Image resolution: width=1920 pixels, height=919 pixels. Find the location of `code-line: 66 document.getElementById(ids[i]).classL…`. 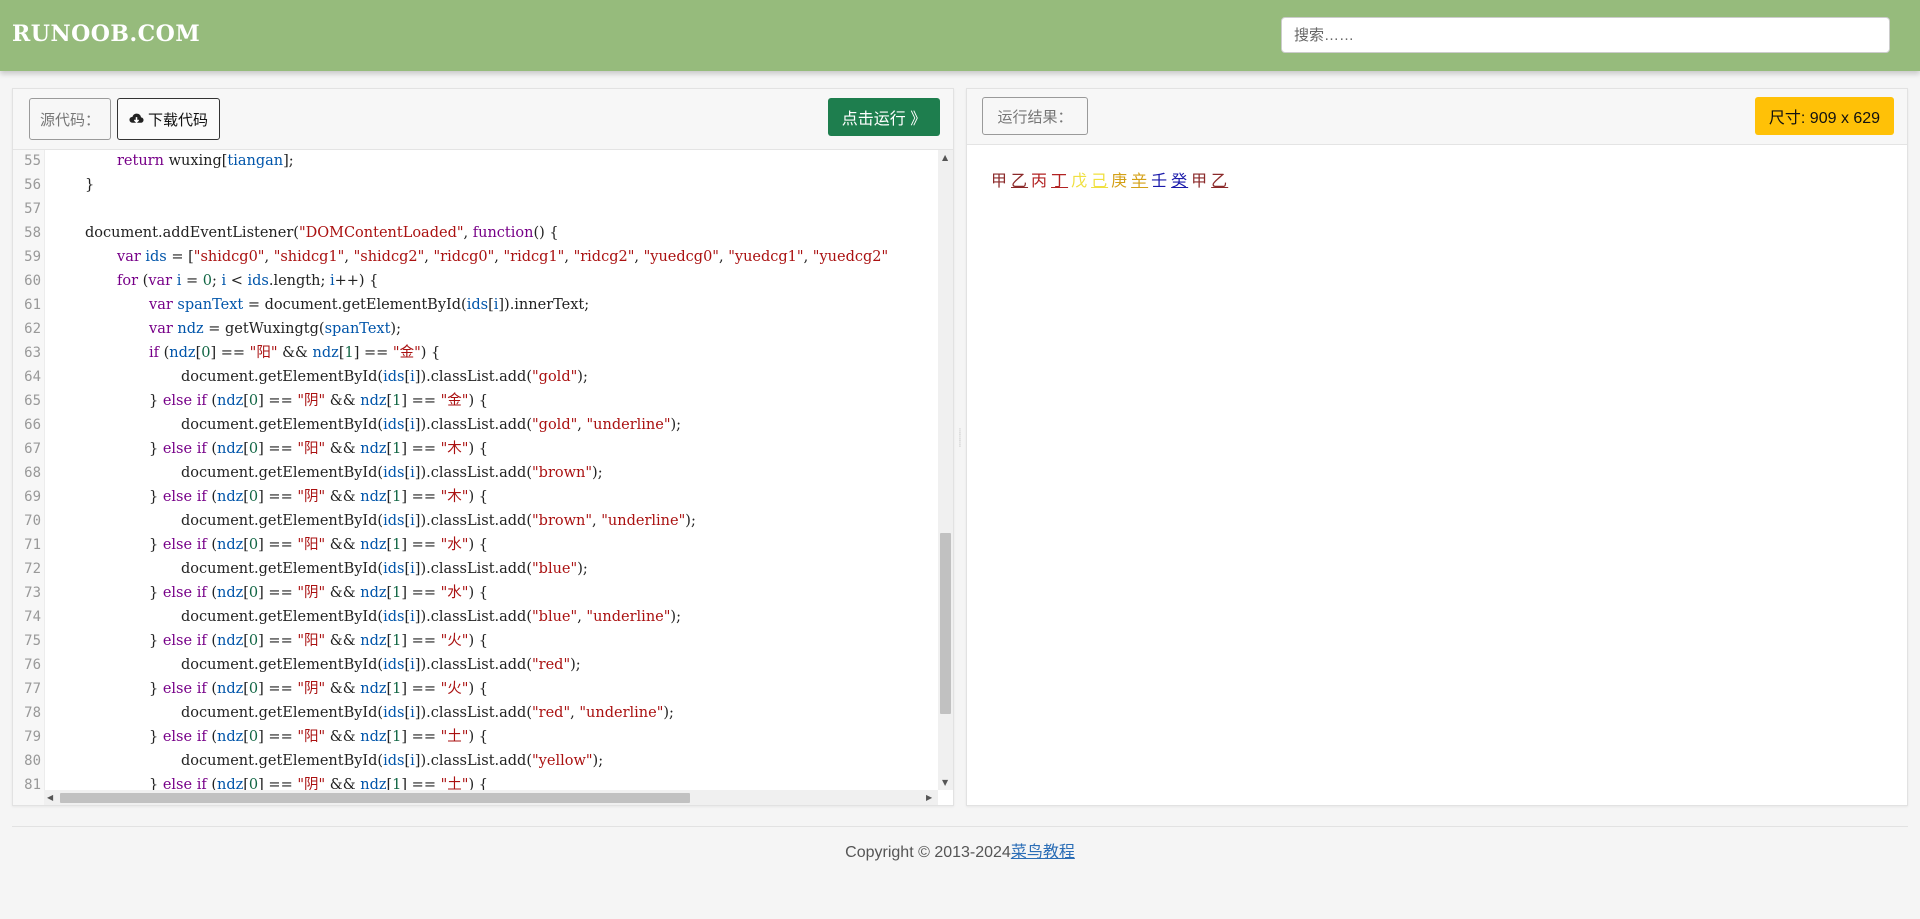

code-line: 66 document.getElementById(ids[i]).classL… is located at coordinates (475, 425).